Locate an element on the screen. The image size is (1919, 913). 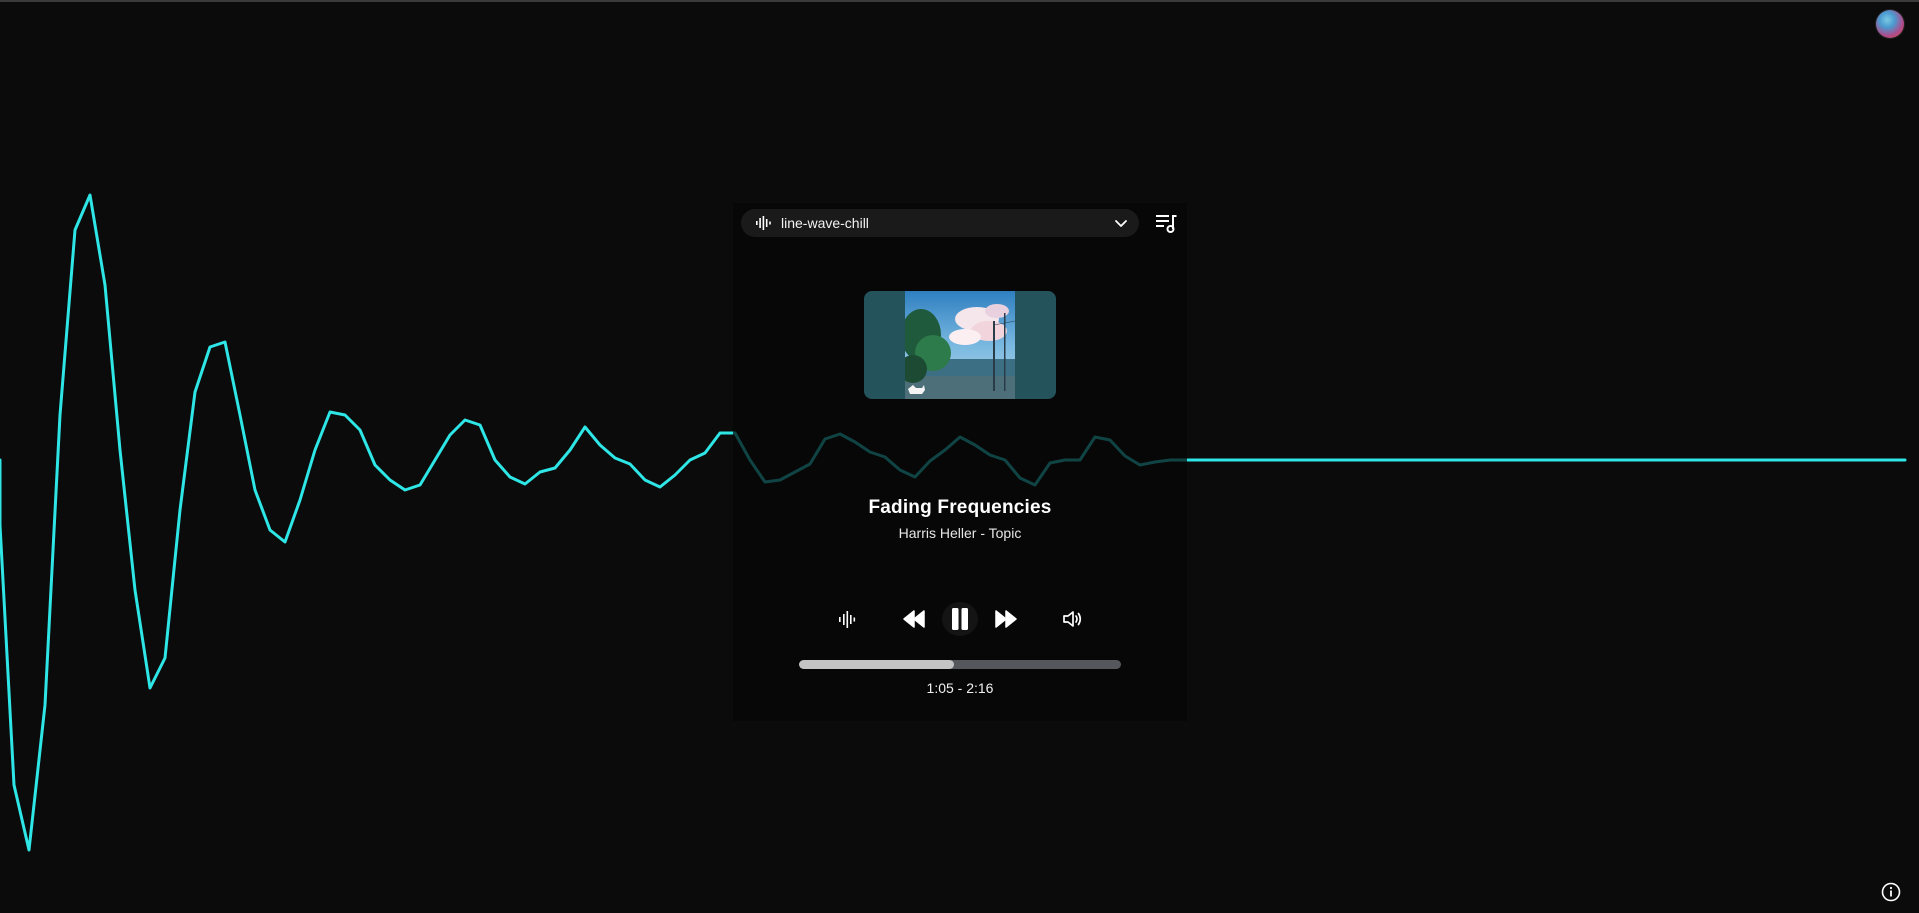
info-icon is located at coordinates (1891, 892).